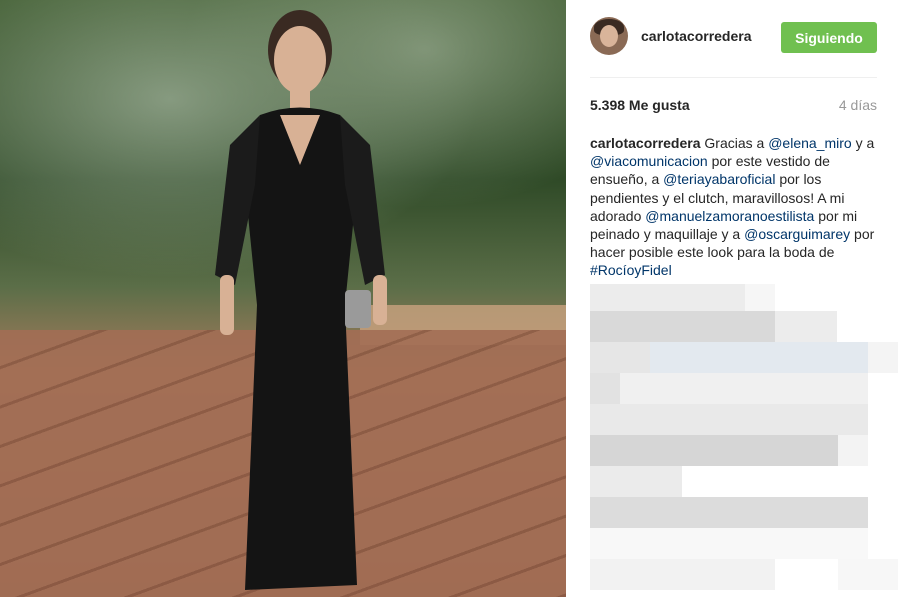  Describe the element at coordinates (719, 179) in the screenshot. I see `mention-link: @teriayabaroficial` at that location.